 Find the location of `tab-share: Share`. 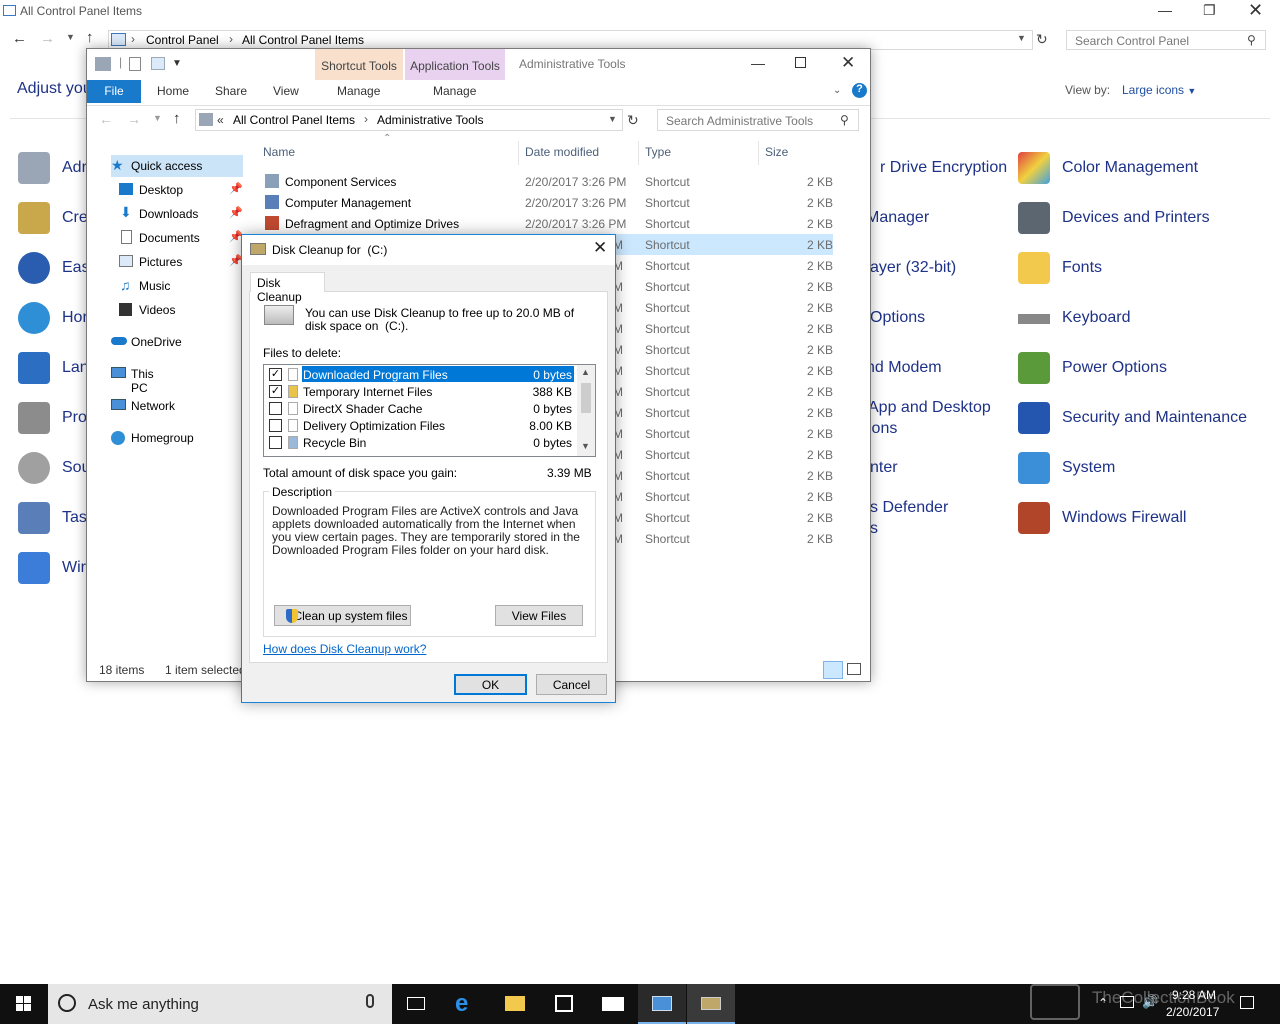

tab-share: Share is located at coordinates (231, 91).